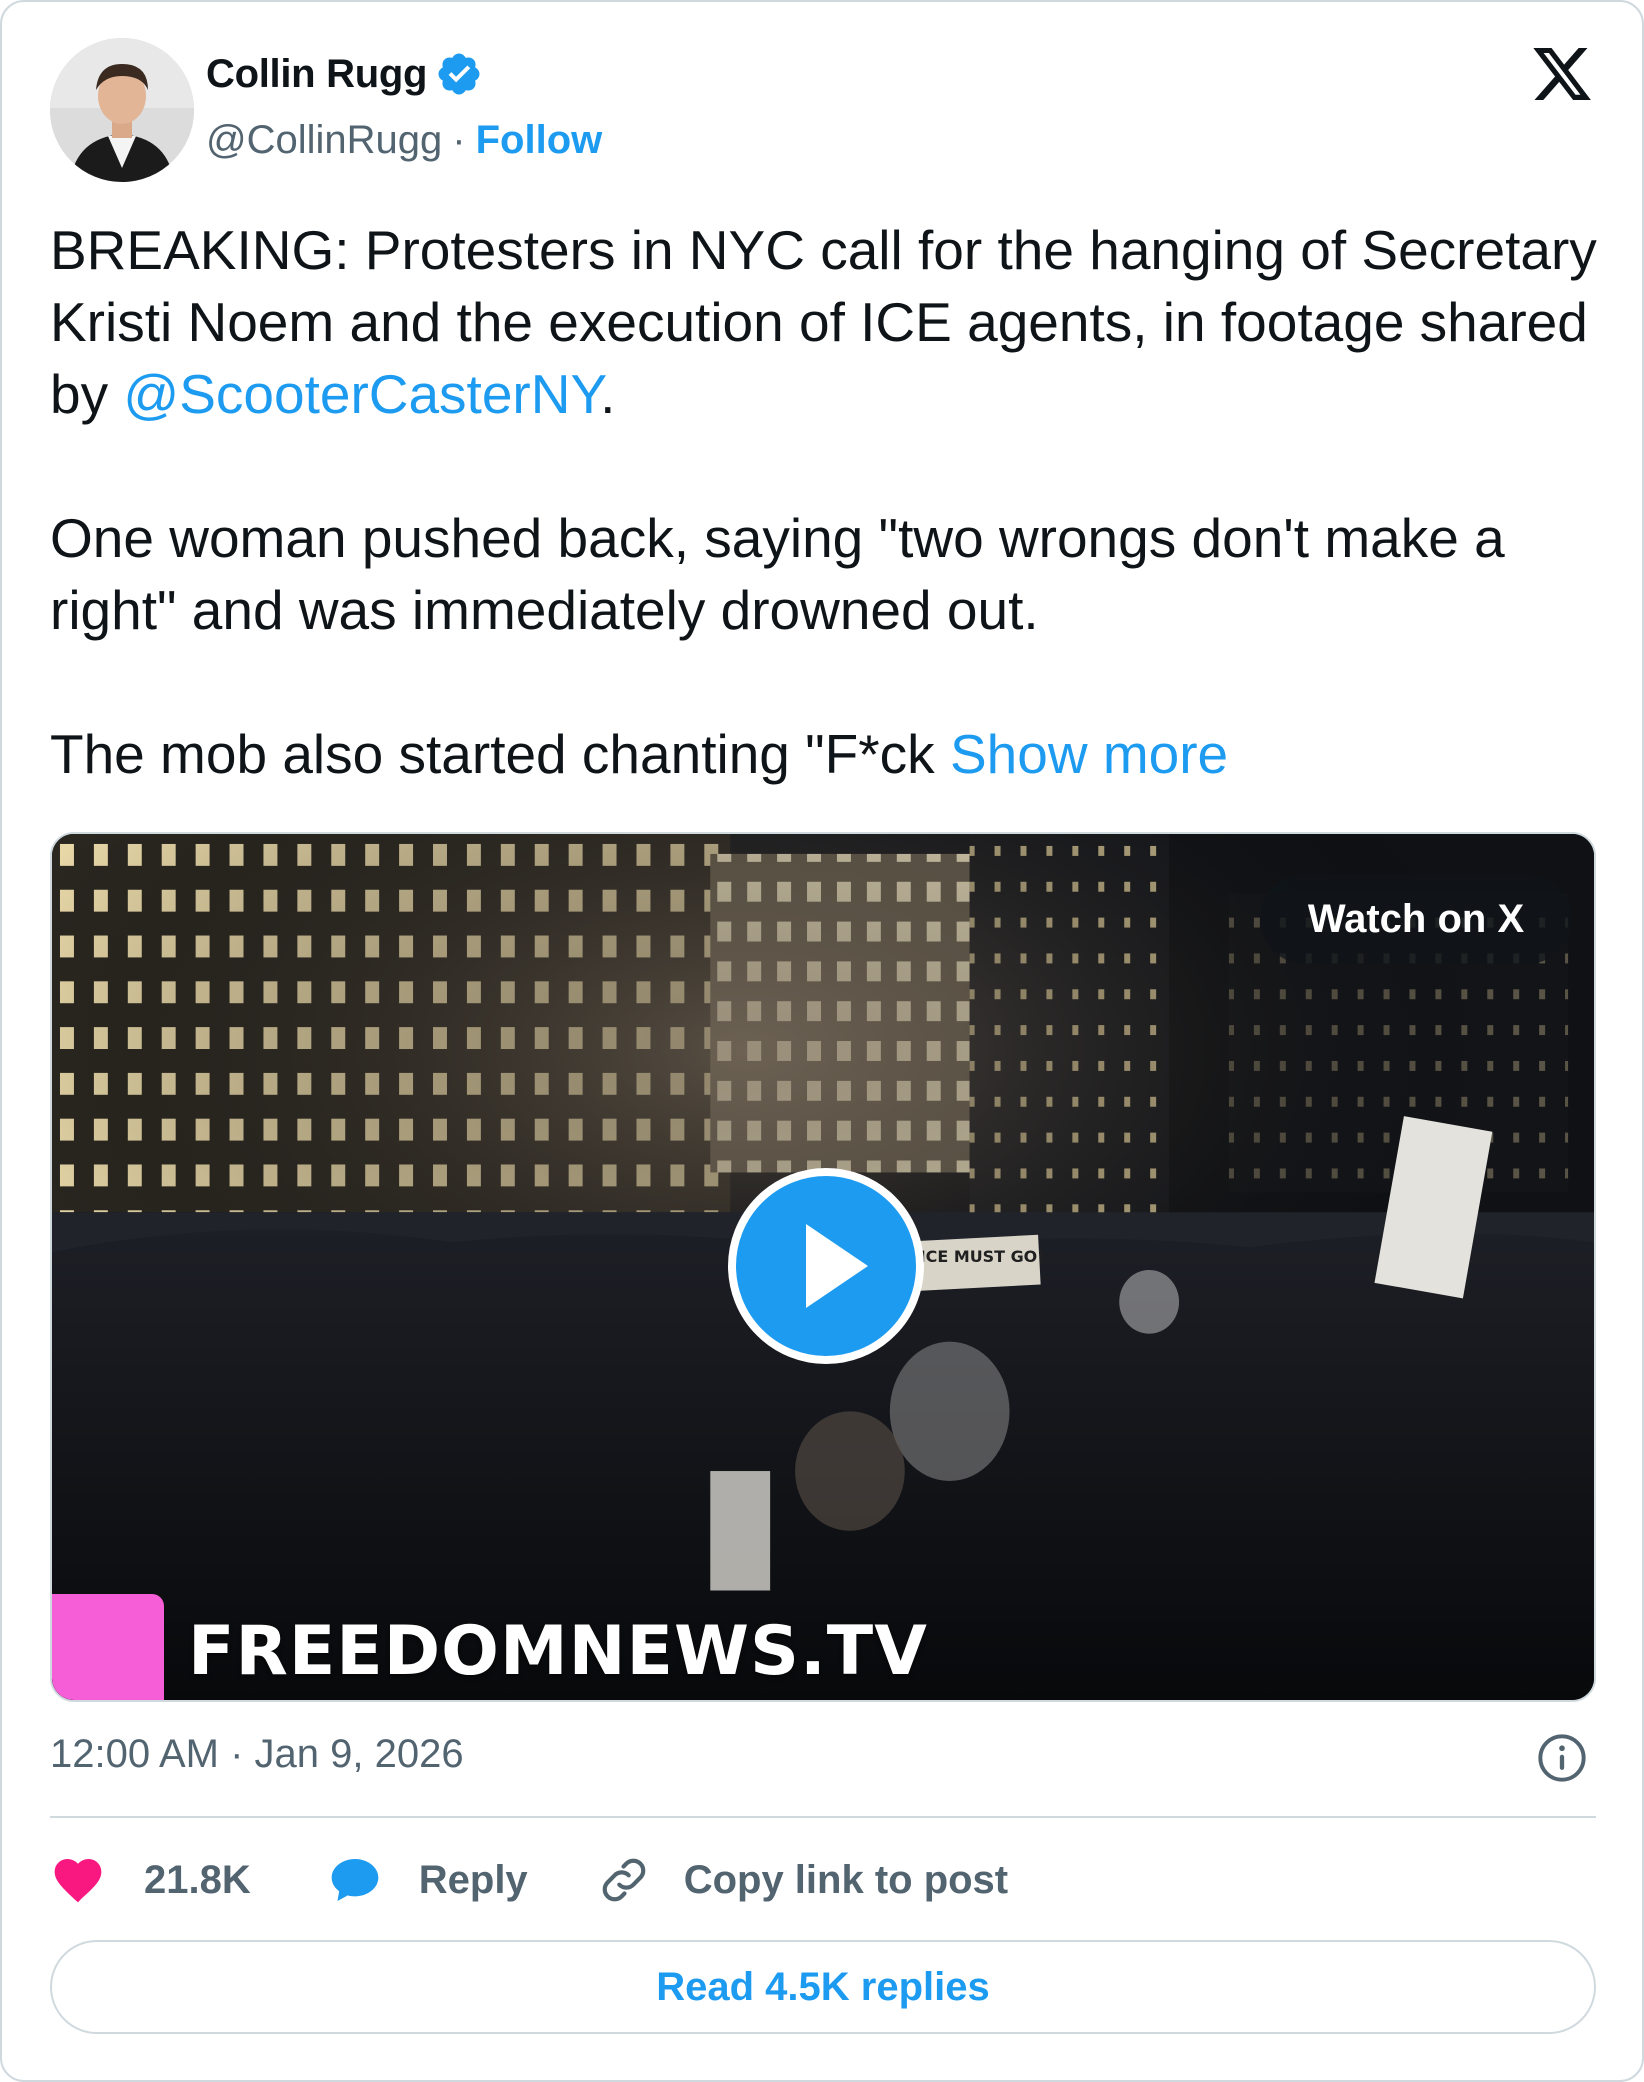 The image size is (1644, 2082). I want to click on reply-button: Reply, so click(427, 1880).